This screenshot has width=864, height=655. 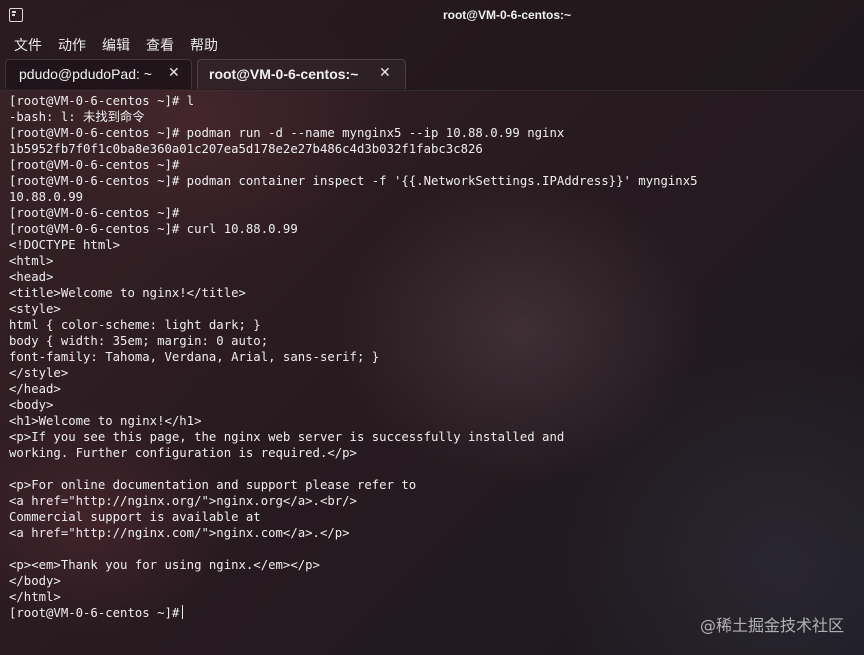 I want to click on terminal-line: <h1>Welcome to nginx!</h1>, so click(x=105, y=421).